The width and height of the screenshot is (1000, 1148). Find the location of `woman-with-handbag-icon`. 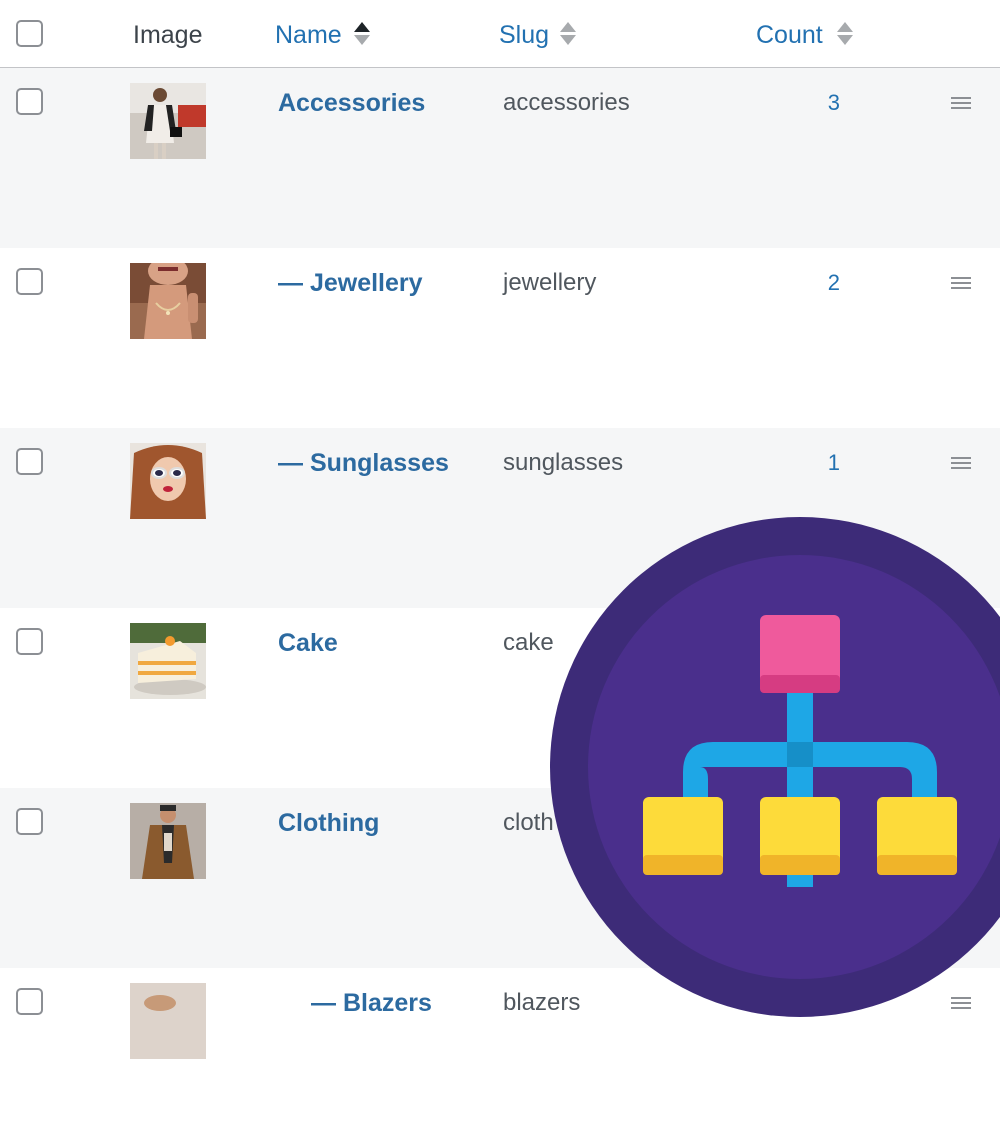

woman-with-handbag-icon is located at coordinates (168, 121).